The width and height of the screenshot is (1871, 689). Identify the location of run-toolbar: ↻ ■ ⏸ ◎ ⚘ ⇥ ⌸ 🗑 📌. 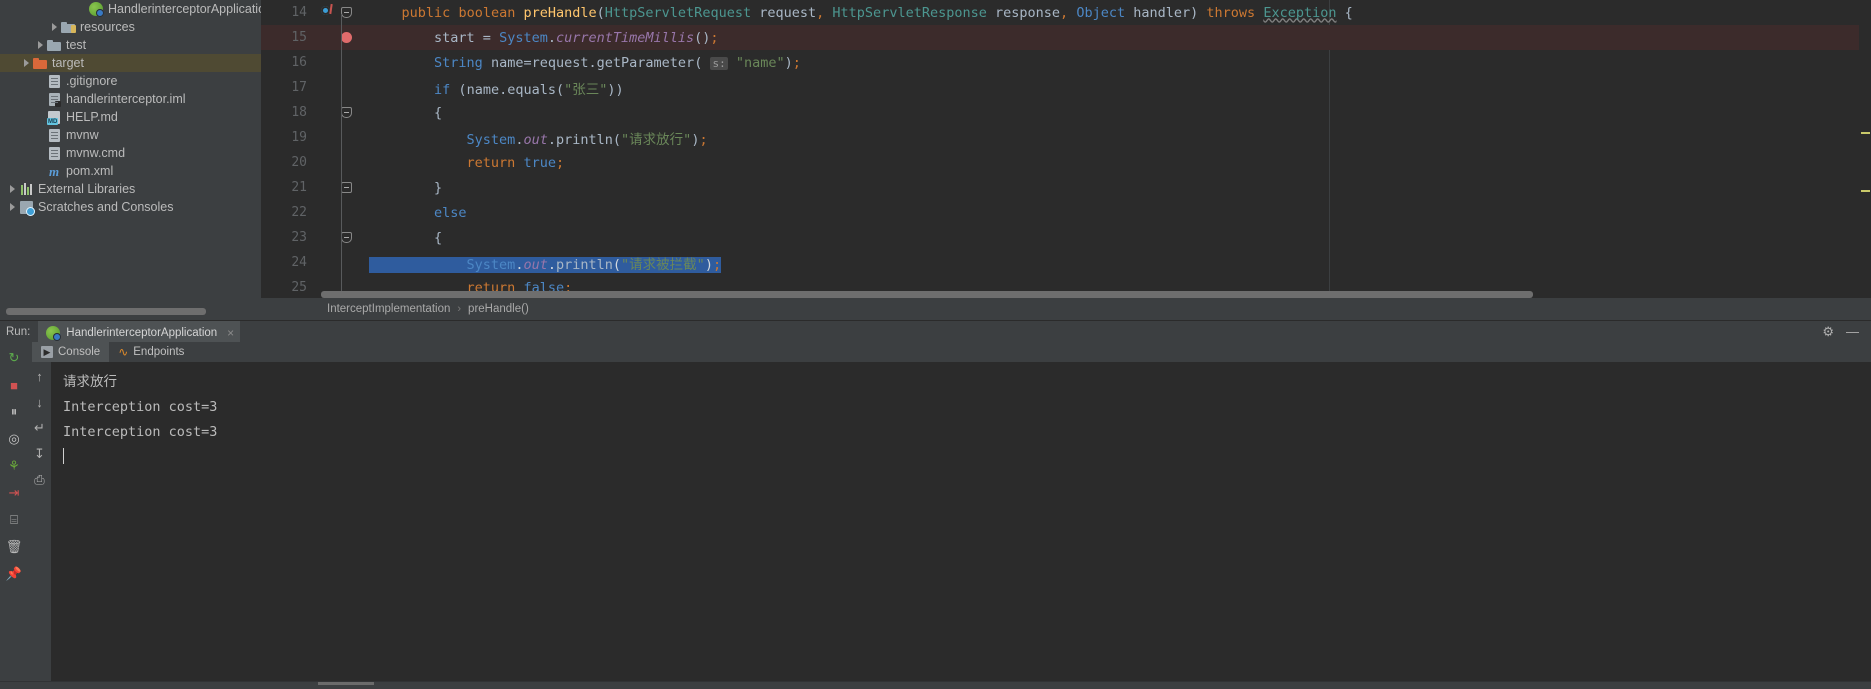
(14, 511).